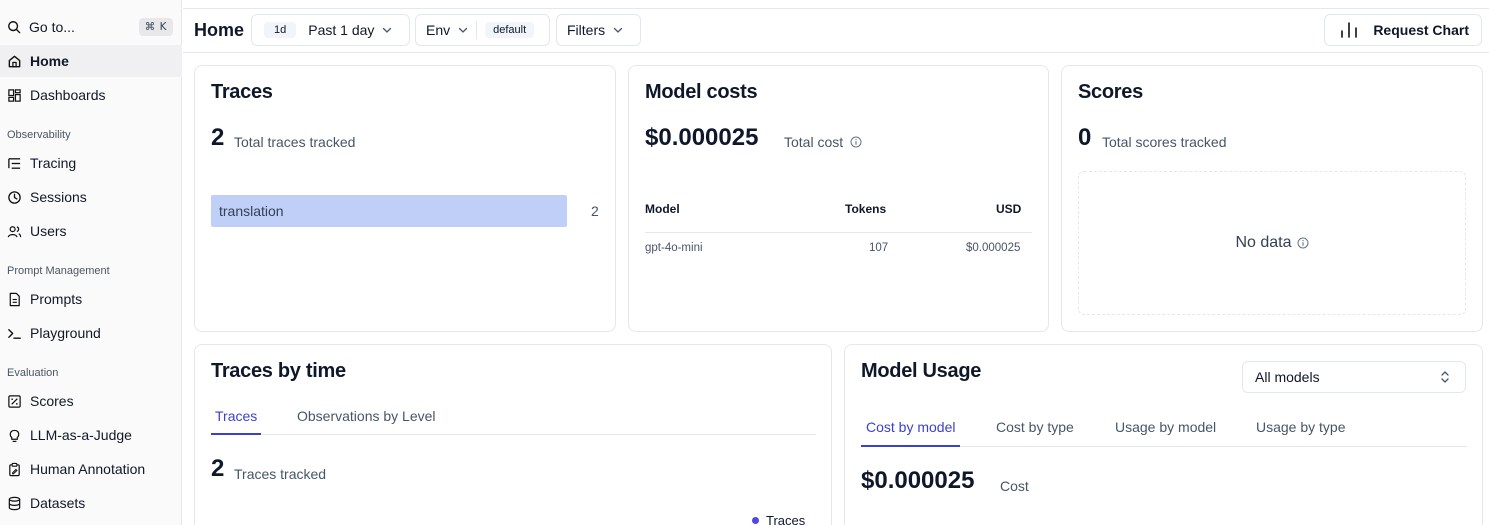 The width and height of the screenshot is (1489, 525). What do you see at coordinates (595, 211) in the screenshot?
I see `trace-bar-value: 2` at bounding box center [595, 211].